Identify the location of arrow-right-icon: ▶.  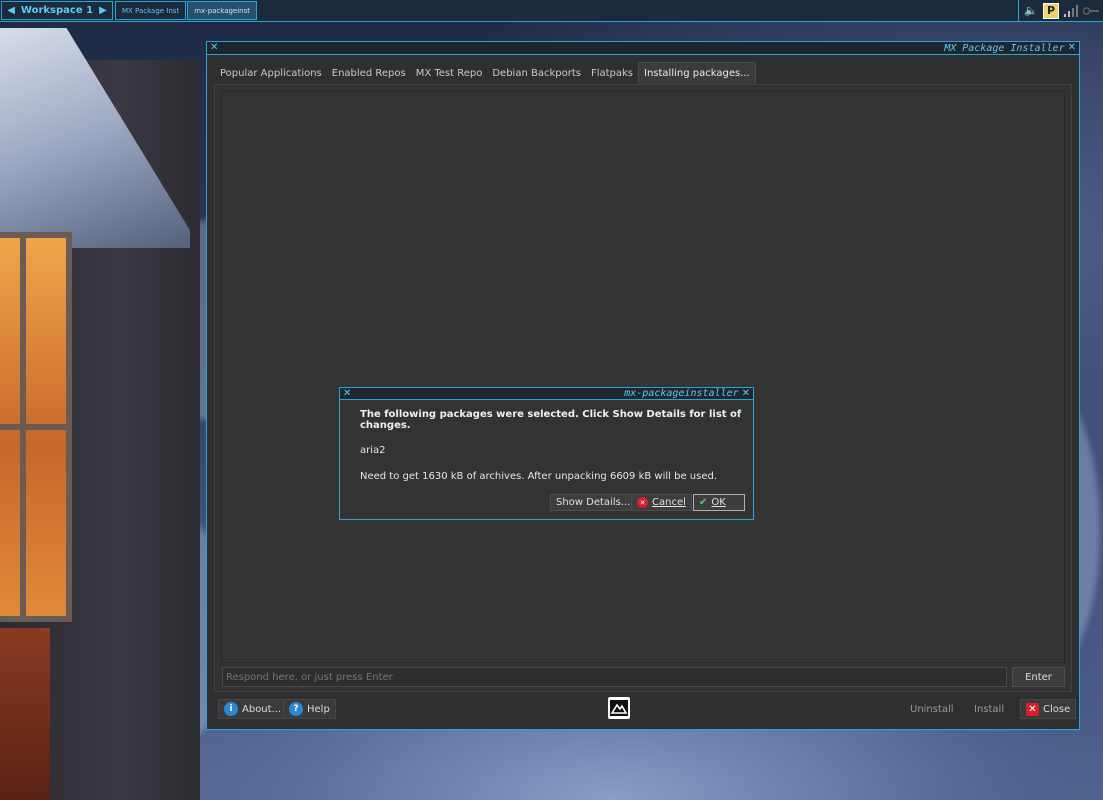
(103, 10).